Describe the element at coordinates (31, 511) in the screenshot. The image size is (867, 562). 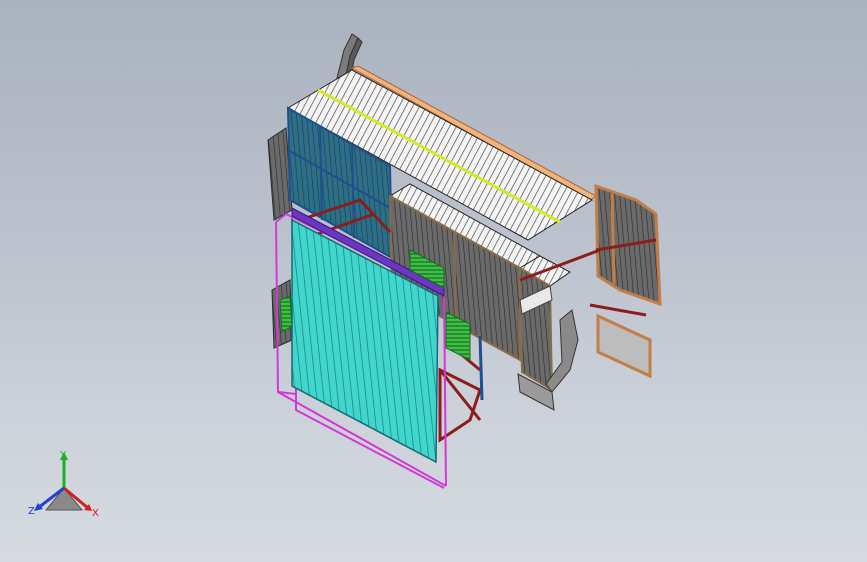
I see `z-axis-label: Z` at that location.